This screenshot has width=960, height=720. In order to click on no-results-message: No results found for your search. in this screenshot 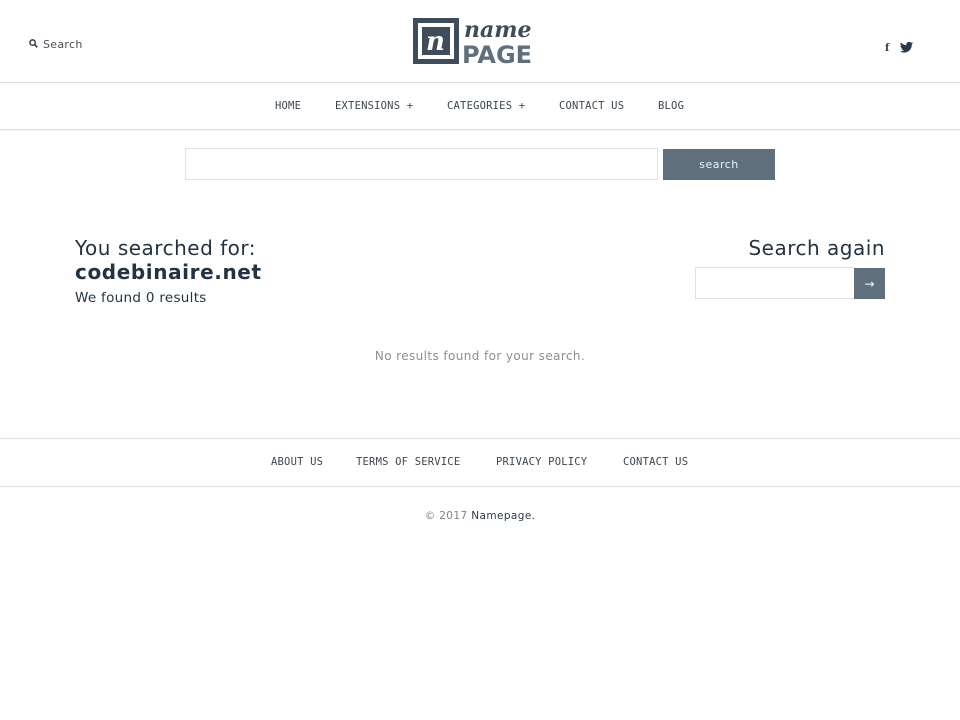, I will do `click(480, 356)`.